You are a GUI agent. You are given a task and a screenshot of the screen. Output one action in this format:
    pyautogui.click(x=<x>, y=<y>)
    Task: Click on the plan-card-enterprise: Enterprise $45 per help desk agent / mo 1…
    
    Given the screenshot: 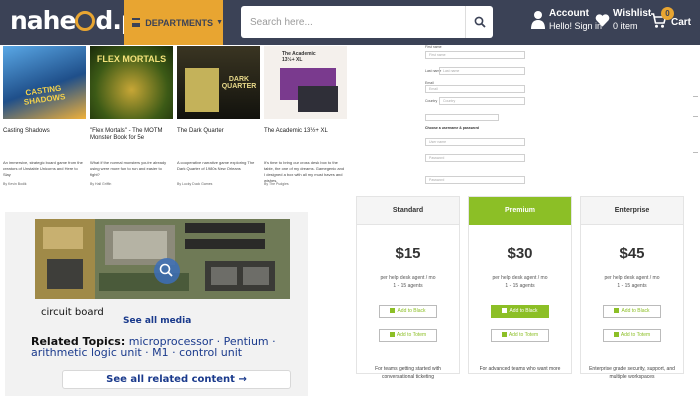 What is the action you would take?
    pyautogui.click(x=632, y=288)
    